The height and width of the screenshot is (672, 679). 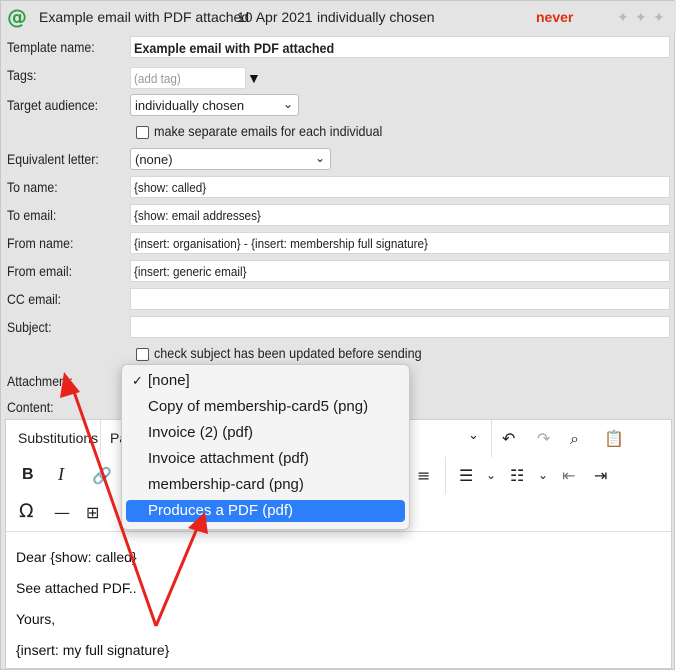 I want to click on red-arrow, so click(x=135, y=506).